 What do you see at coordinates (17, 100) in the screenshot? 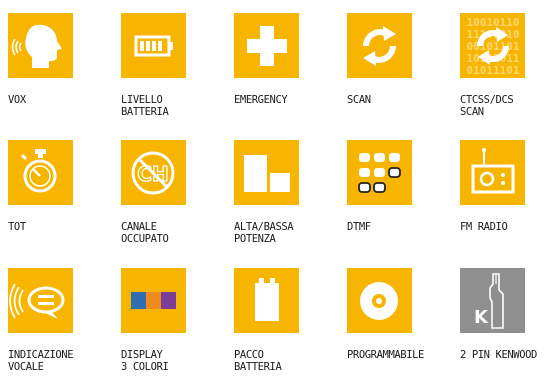
I see `feature-label: VOX` at bounding box center [17, 100].